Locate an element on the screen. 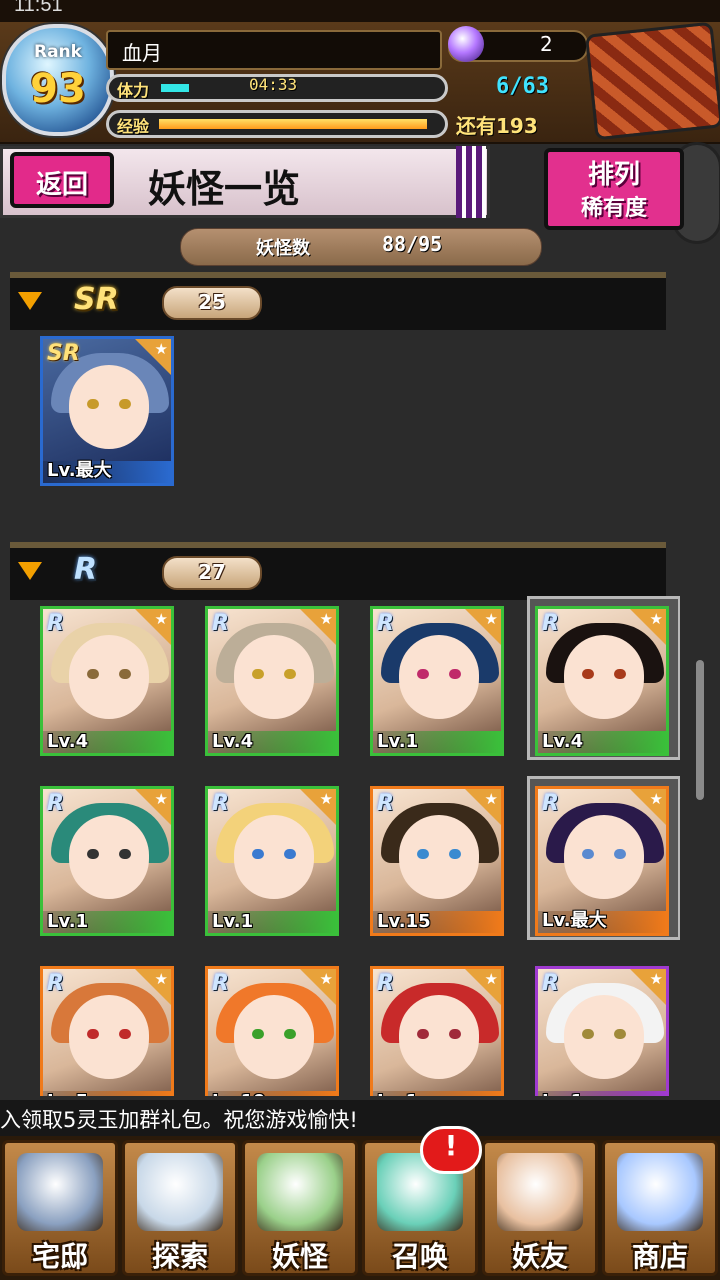 This screenshot has width=720, height=1280. status-bar: 11:51 is located at coordinates (360, 11).